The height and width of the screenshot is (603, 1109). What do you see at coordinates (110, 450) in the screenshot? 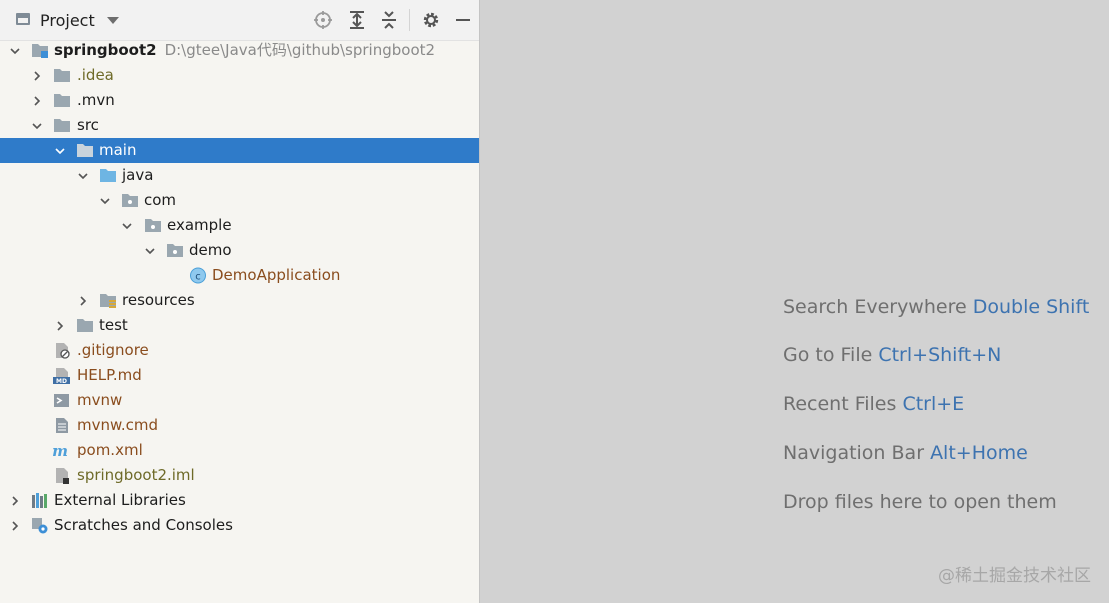
I see `tree-item-label: pom.xml` at bounding box center [110, 450].